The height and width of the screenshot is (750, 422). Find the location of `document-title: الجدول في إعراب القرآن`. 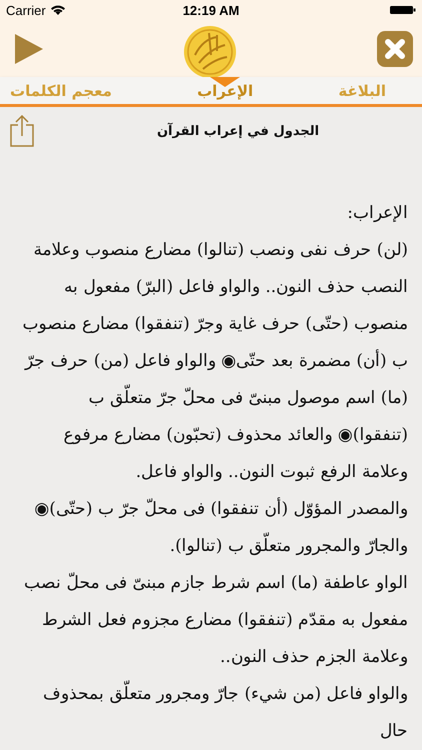

document-title: الجدول في إعراب القرآن is located at coordinates (238, 131).